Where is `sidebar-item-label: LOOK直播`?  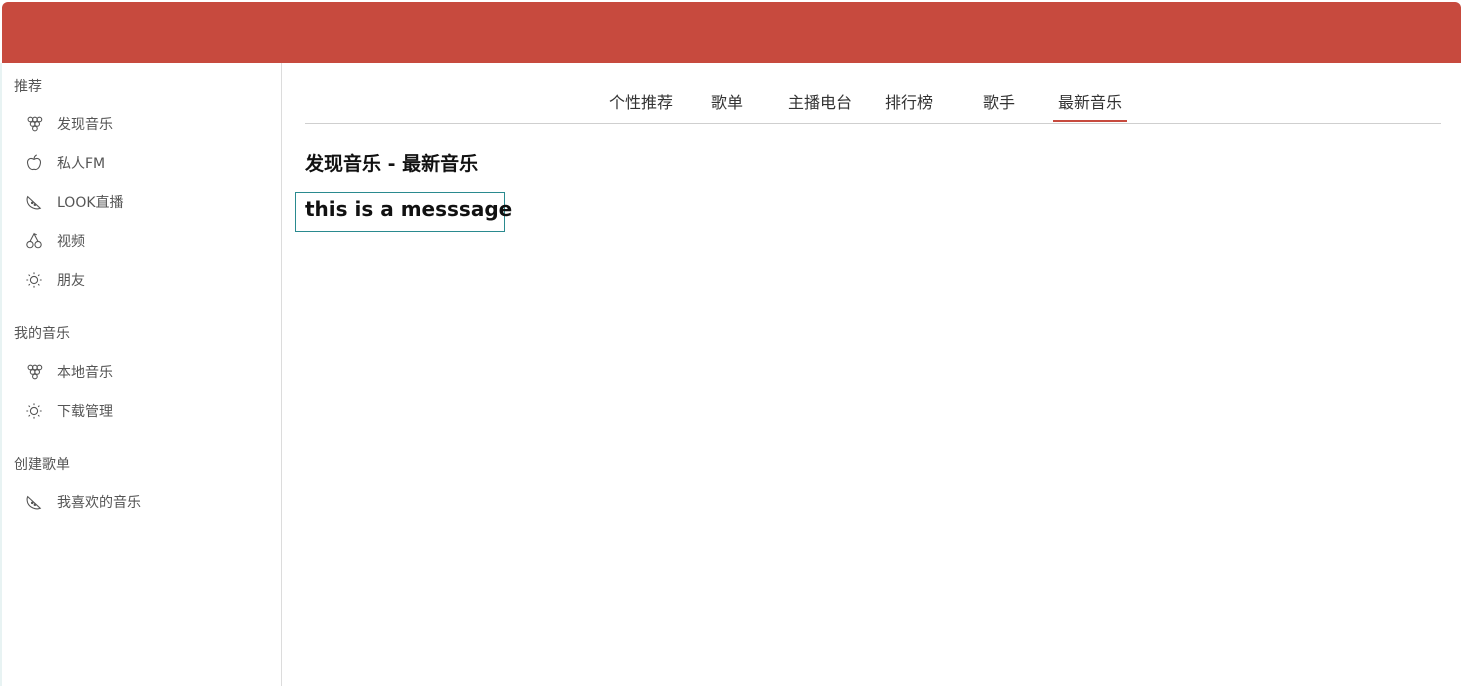
sidebar-item-label: LOOK直播 is located at coordinates (90, 203).